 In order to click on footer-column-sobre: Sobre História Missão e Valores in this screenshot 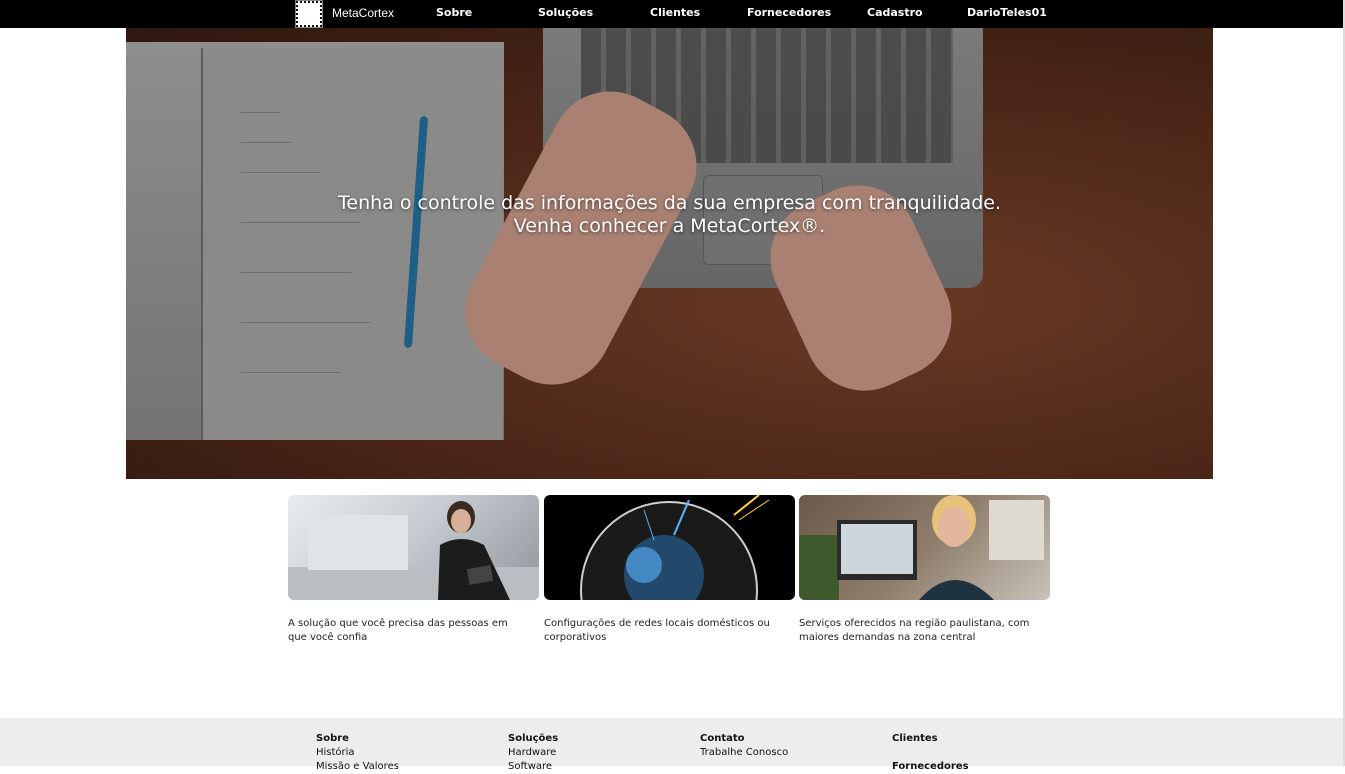, I will do `click(357, 753)`.